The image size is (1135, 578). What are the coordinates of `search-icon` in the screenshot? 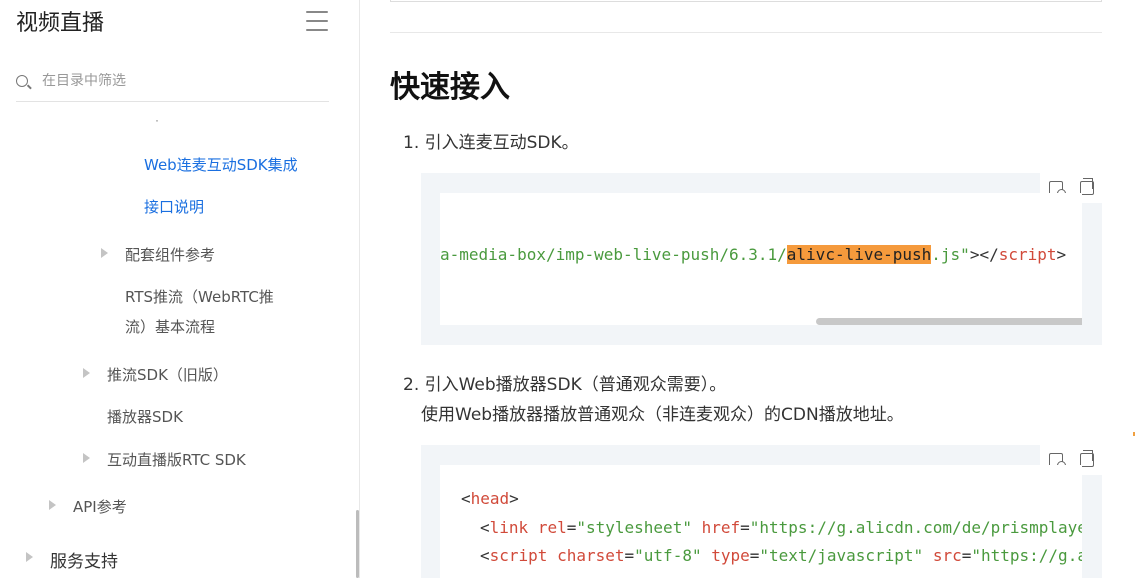 It's located at (22, 80).